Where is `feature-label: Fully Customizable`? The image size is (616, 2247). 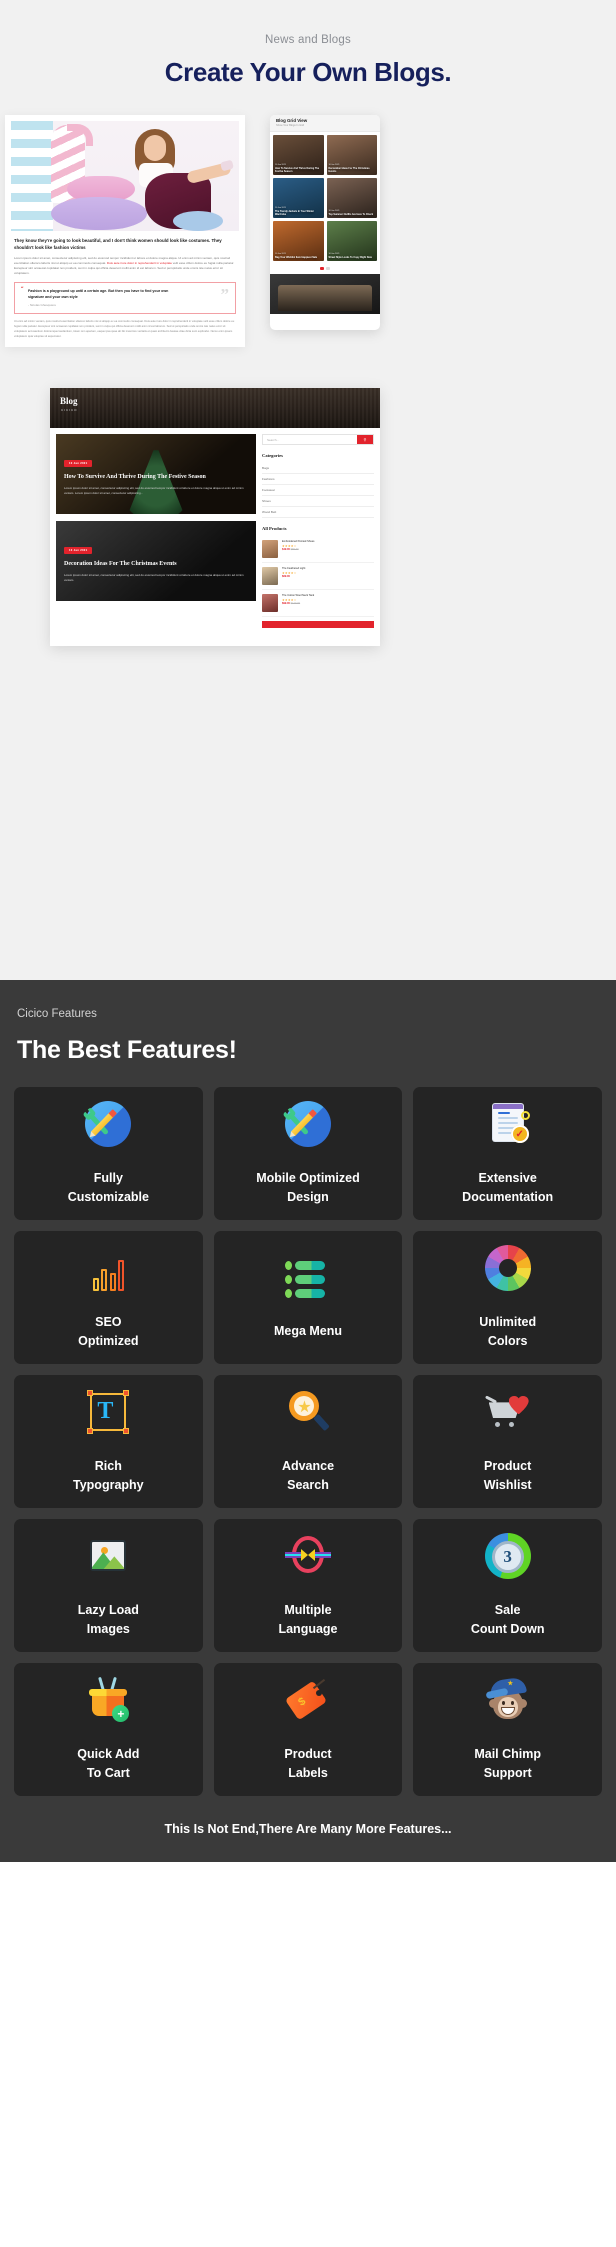
feature-label: Fully Customizable is located at coordinates (108, 1187).